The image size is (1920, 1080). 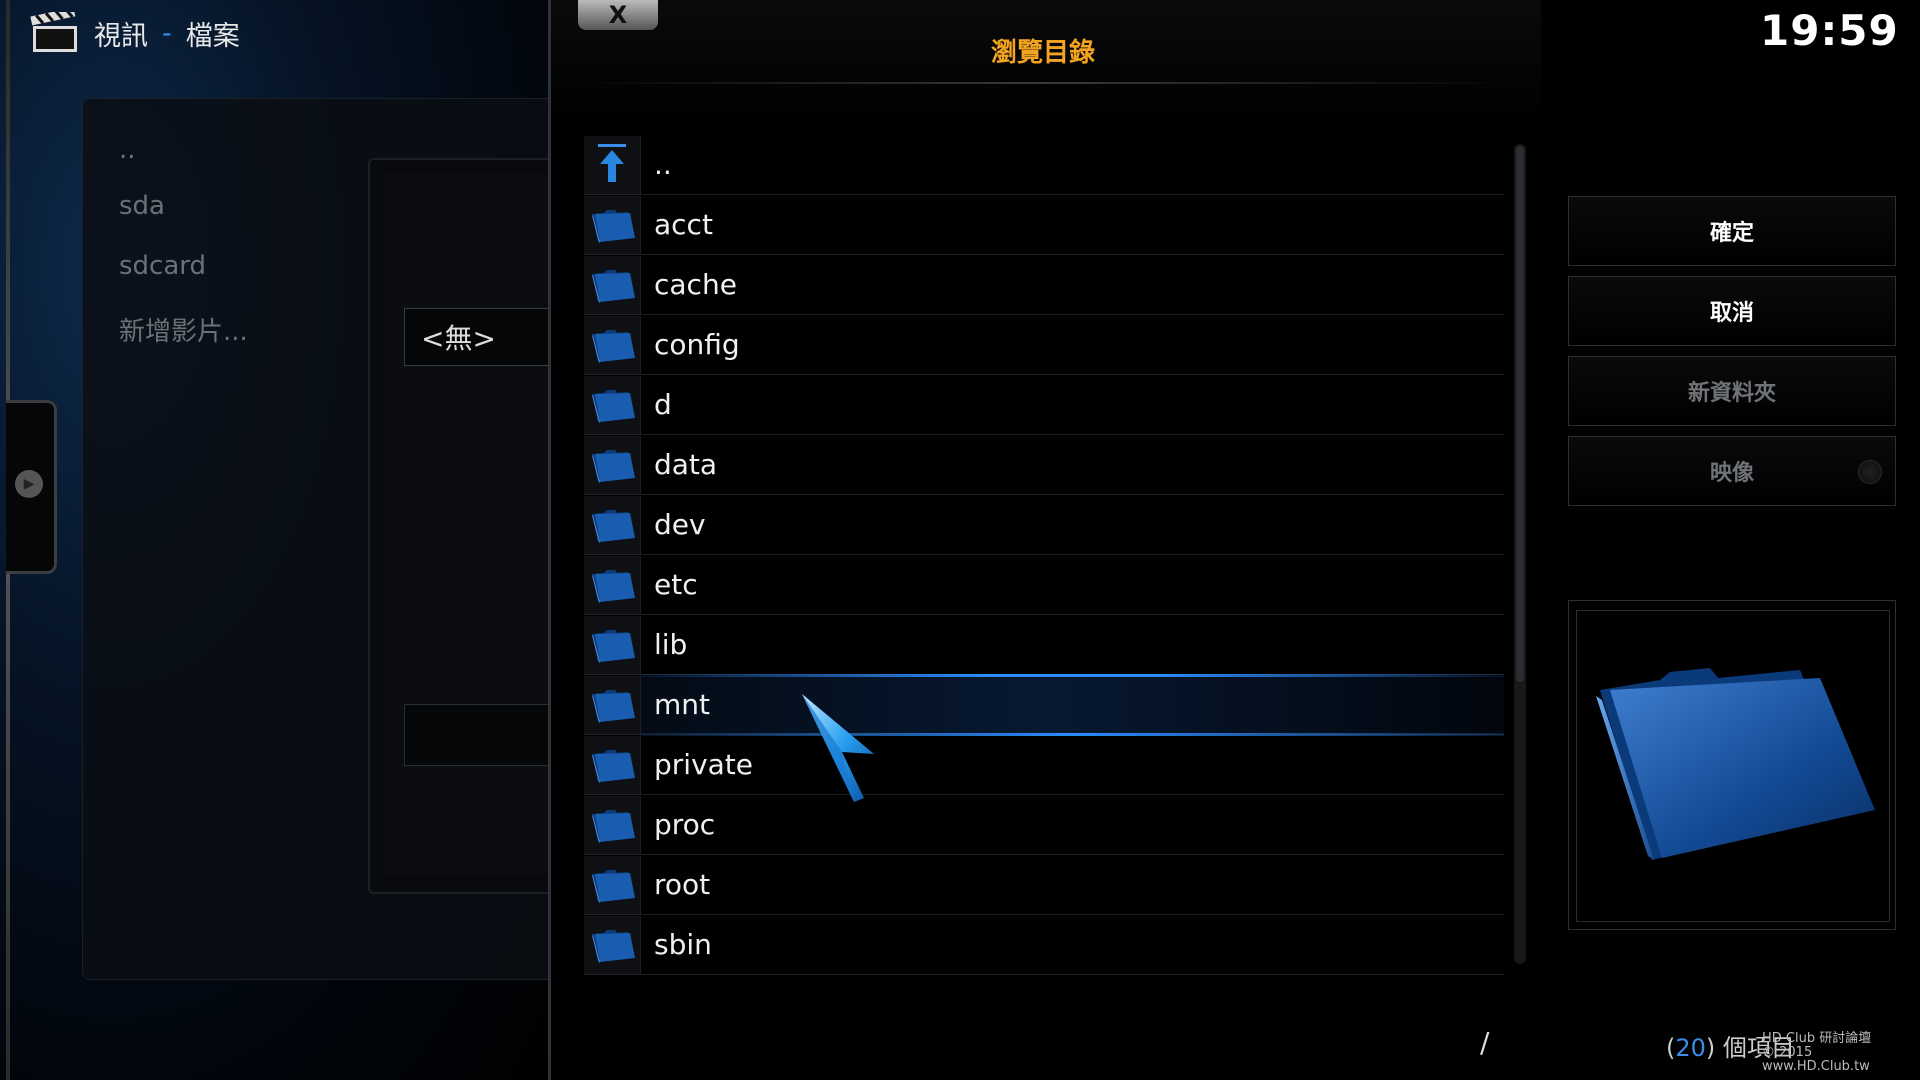 I want to click on directory-row-dev: dev, so click(x=1044, y=525).